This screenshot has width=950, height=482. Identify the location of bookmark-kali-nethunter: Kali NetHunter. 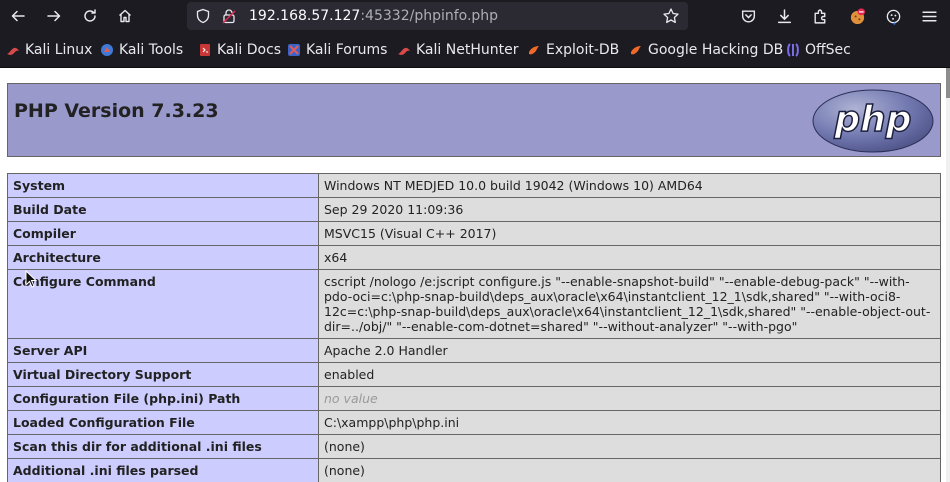
(457, 50).